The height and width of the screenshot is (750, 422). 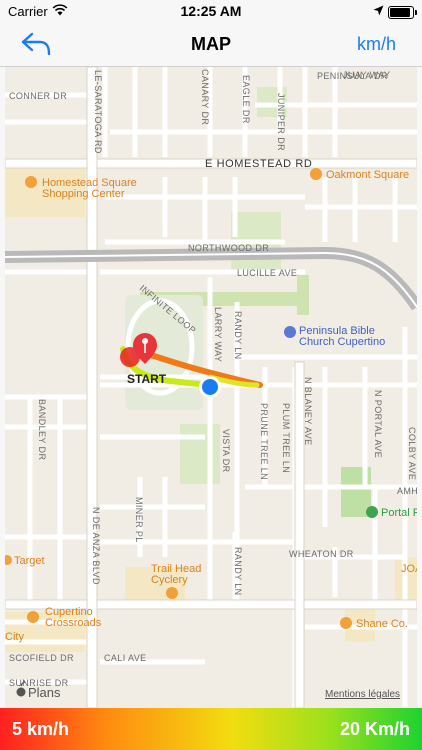 What do you see at coordinates (200, 454) in the screenshot?
I see `school-field` at bounding box center [200, 454].